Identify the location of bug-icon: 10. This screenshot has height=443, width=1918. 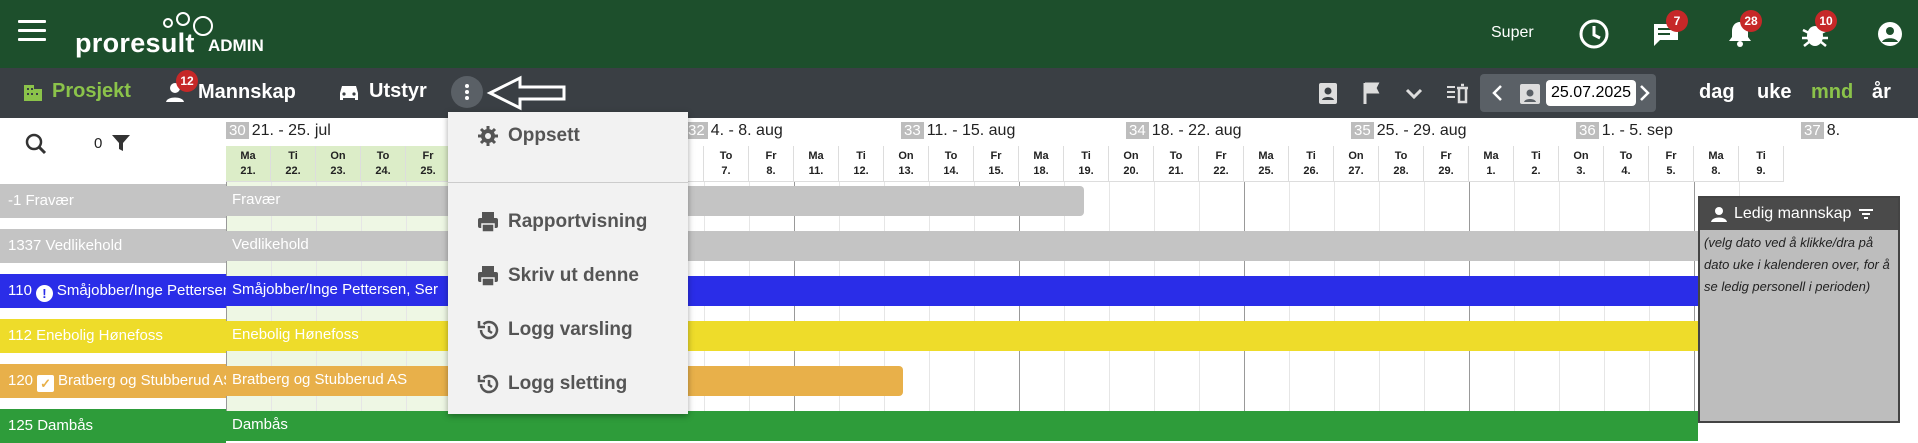
(1817, 31).